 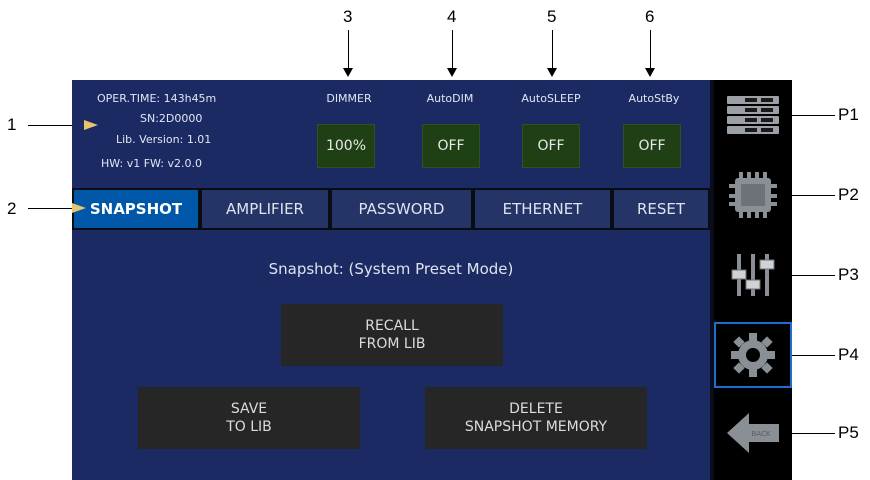 What do you see at coordinates (761, 434) in the screenshot?
I see `back-label: BACK` at bounding box center [761, 434].